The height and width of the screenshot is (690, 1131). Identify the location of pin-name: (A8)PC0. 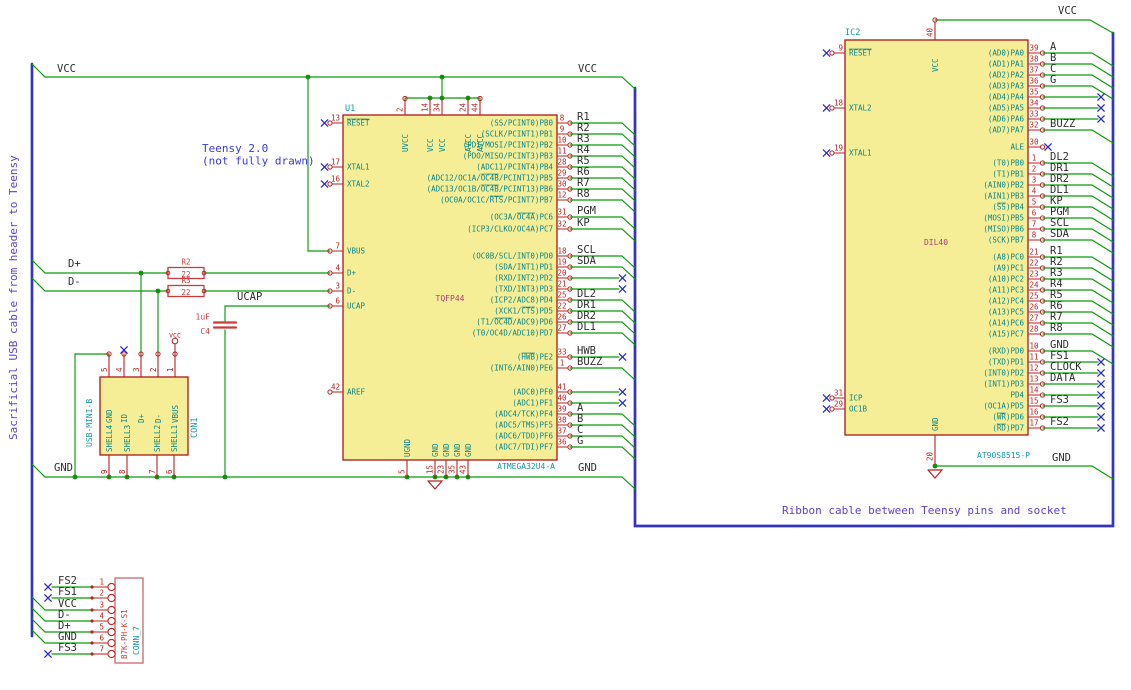
(1008, 257).